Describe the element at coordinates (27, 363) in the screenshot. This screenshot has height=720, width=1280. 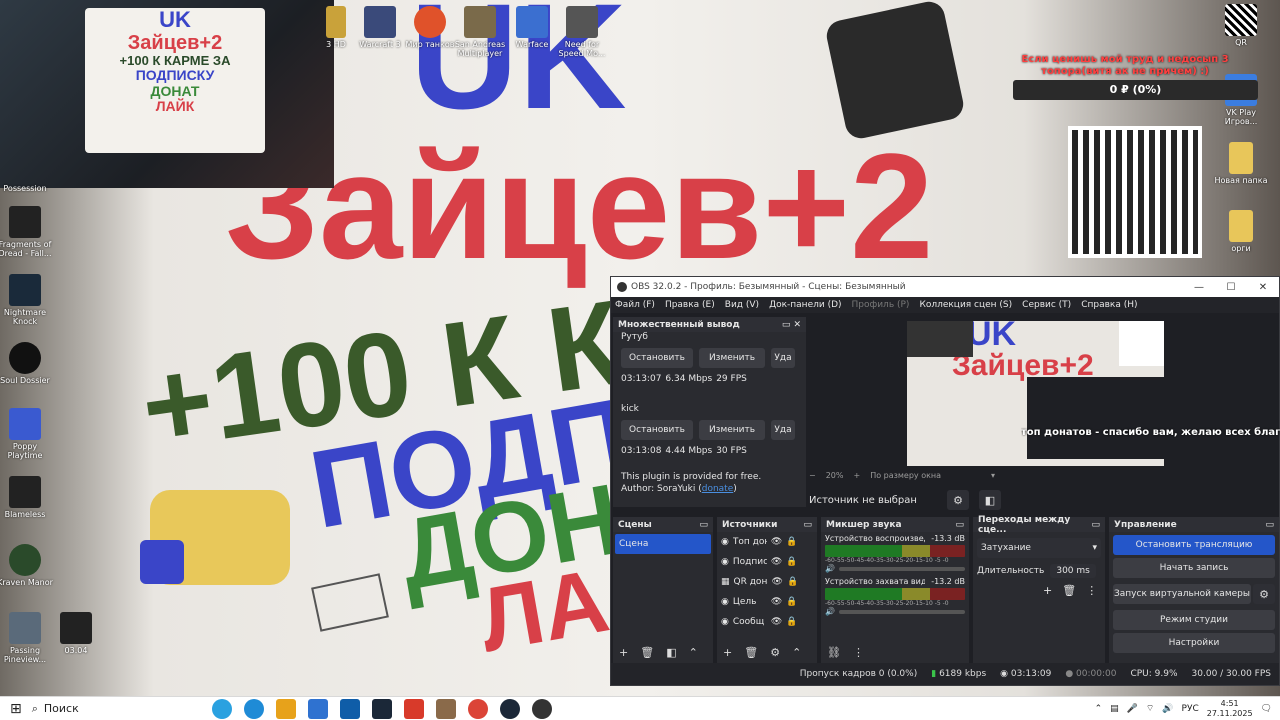
I see `desktop-icon-soul: Soul Dossier` at that location.